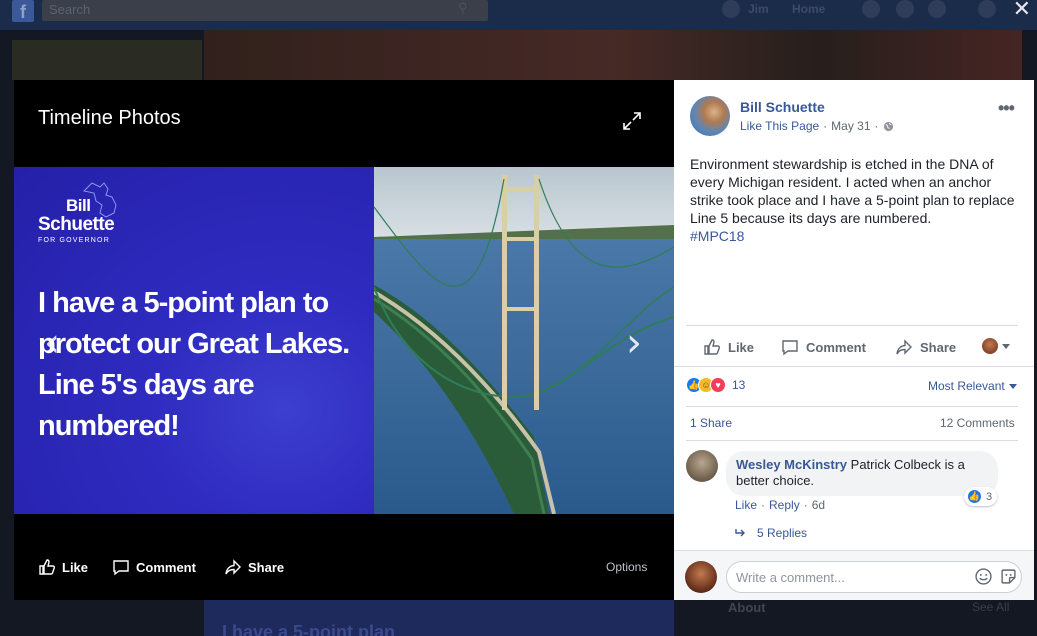 This screenshot has height=636, width=1037. I want to click on comment-reaction-badge: 👍 3, so click(981, 496).